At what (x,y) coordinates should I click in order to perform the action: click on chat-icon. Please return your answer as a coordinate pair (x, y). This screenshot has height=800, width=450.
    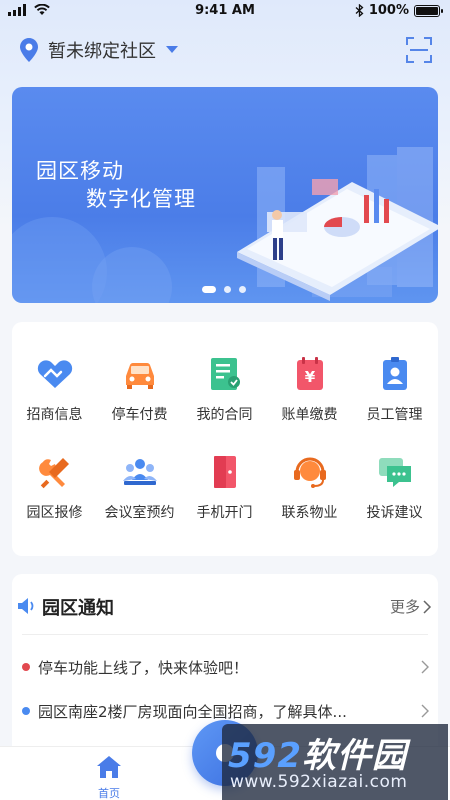
    Looking at the image, I should click on (394, 472).